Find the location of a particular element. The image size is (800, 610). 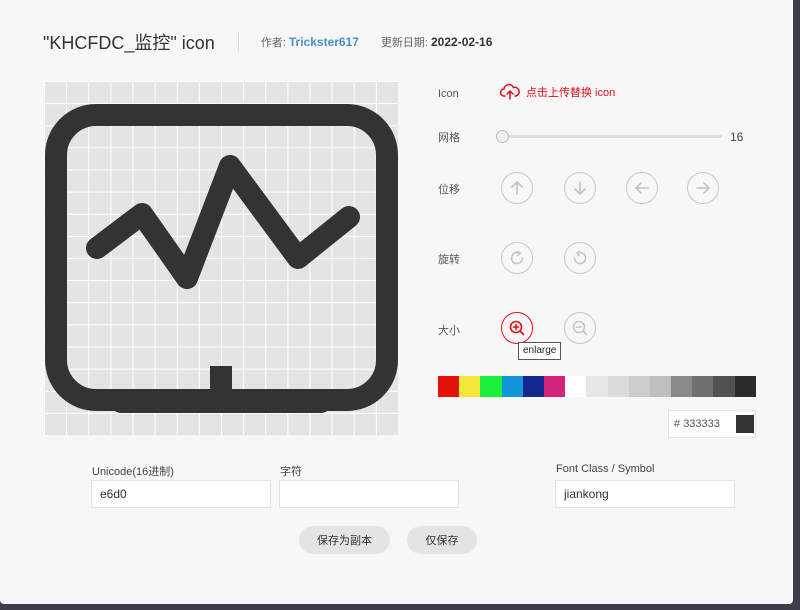

enlarge-button is located at coordinates (517, 328).